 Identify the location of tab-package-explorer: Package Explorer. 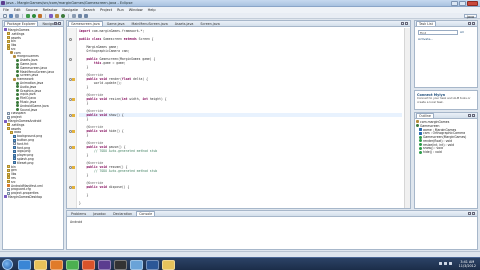
(21, 23).